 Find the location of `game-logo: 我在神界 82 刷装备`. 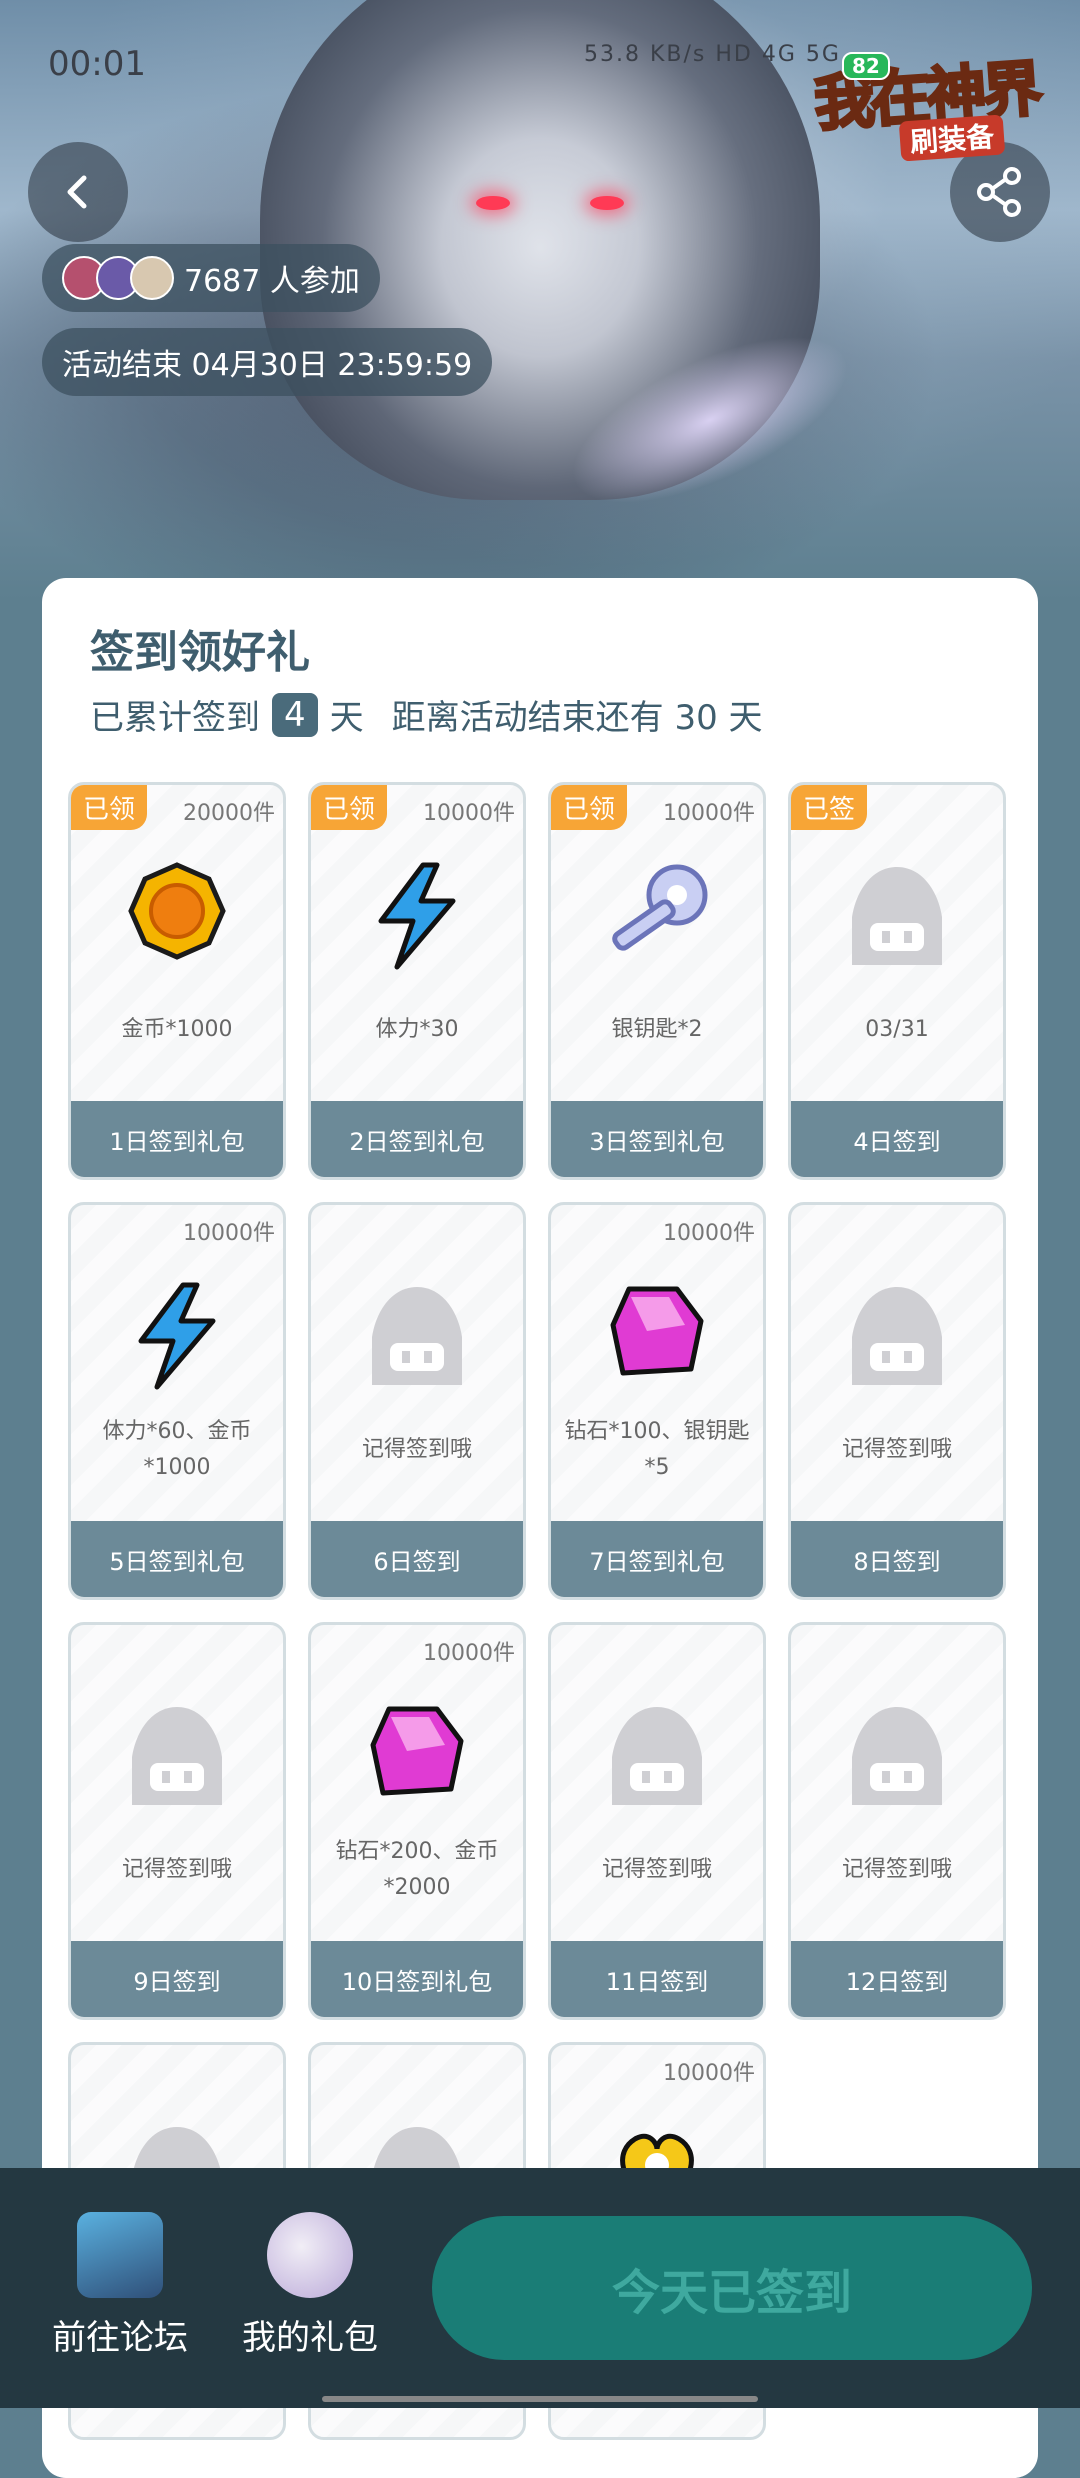

game-logo: 我在神界 82 刷装备 is located at coordinates (934, 92).